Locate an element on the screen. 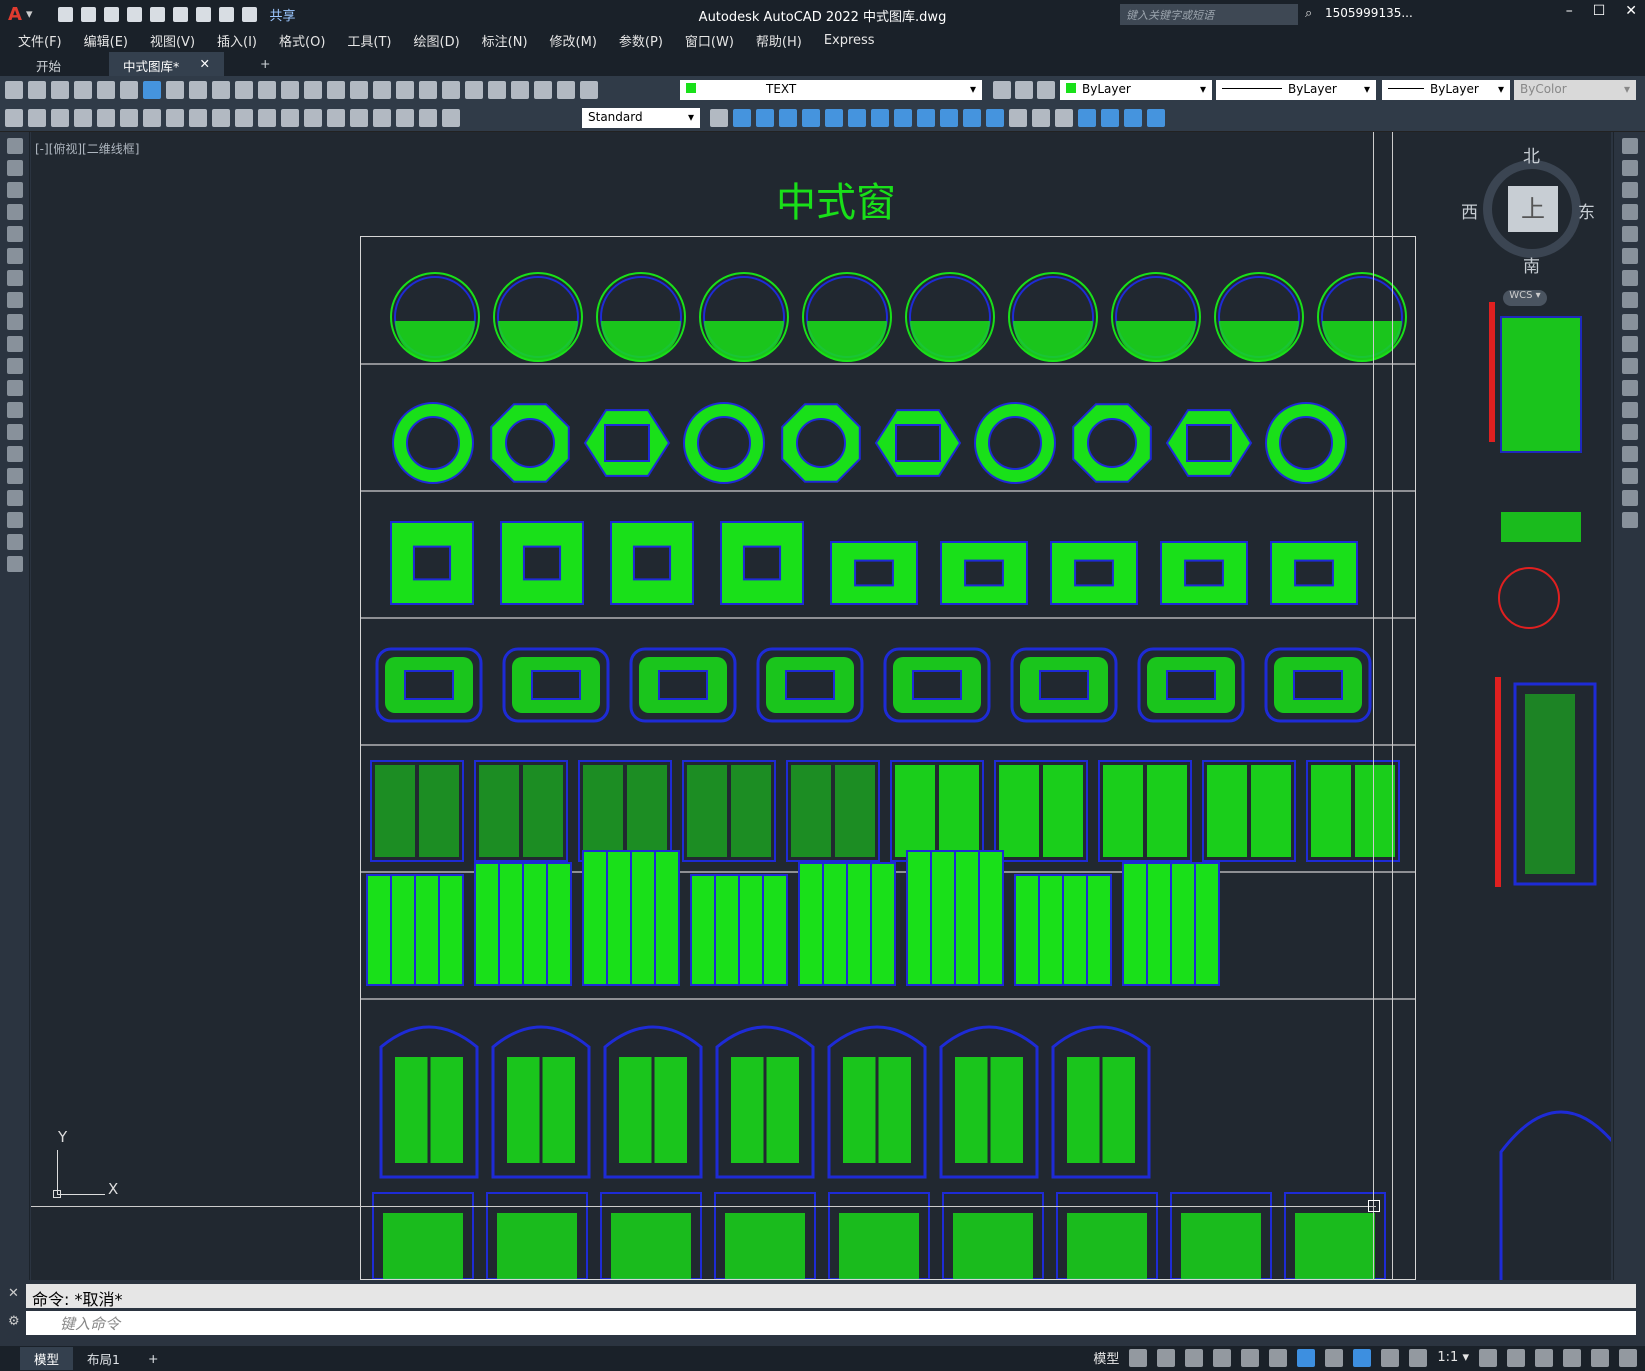 The image size is (1645, 1371). menu-draw: 绘图(D) is located at coordinates (437, 40).